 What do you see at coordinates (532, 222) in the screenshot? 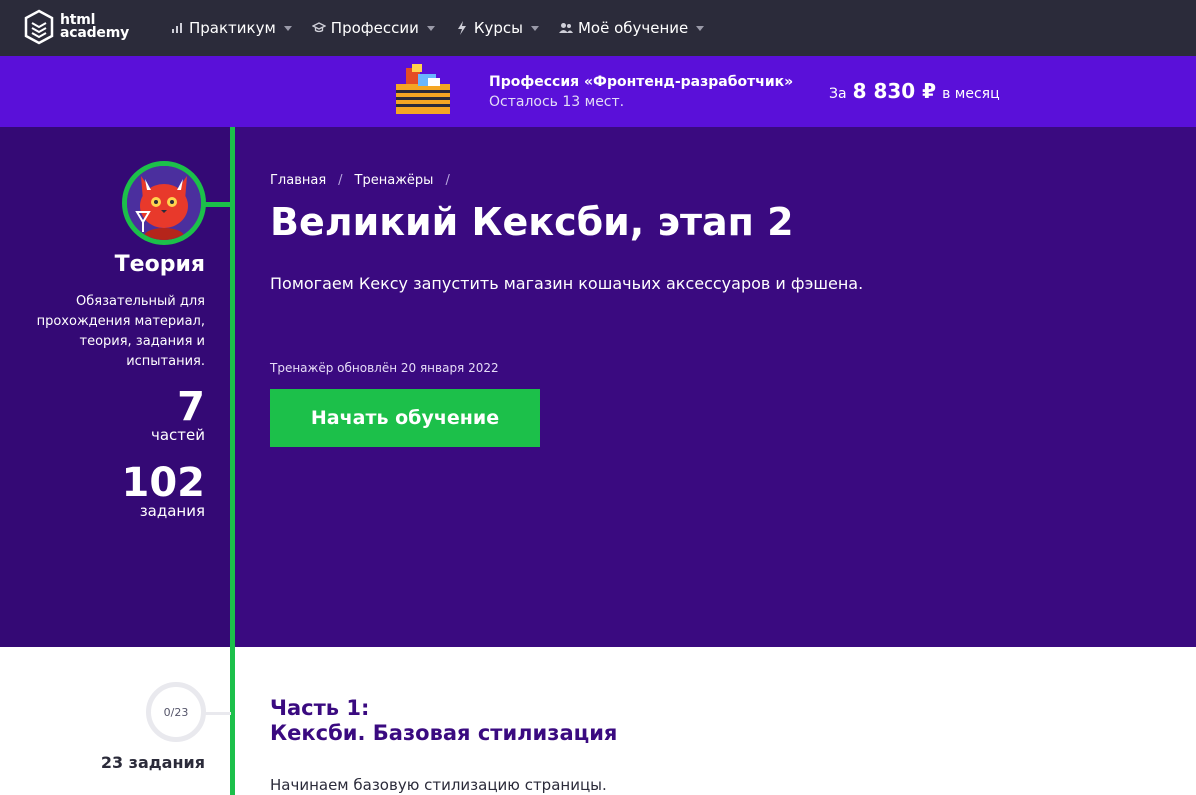
I see `page-title: Великий Кексби, этап 2` at bounding box center [532, 222].